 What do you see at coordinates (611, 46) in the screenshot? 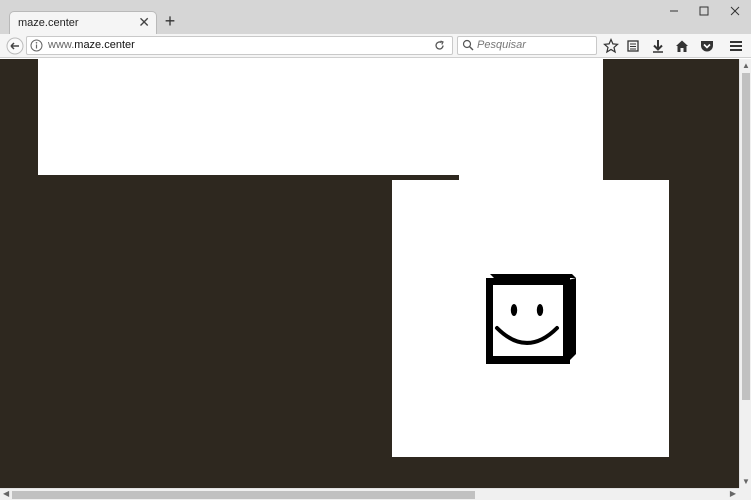
I see `star-icon` at bounding box center [611, 46].